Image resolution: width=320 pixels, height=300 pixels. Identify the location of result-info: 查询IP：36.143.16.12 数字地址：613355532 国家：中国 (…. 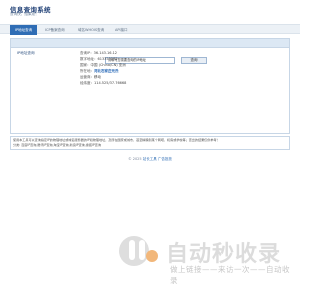
(165, 68).